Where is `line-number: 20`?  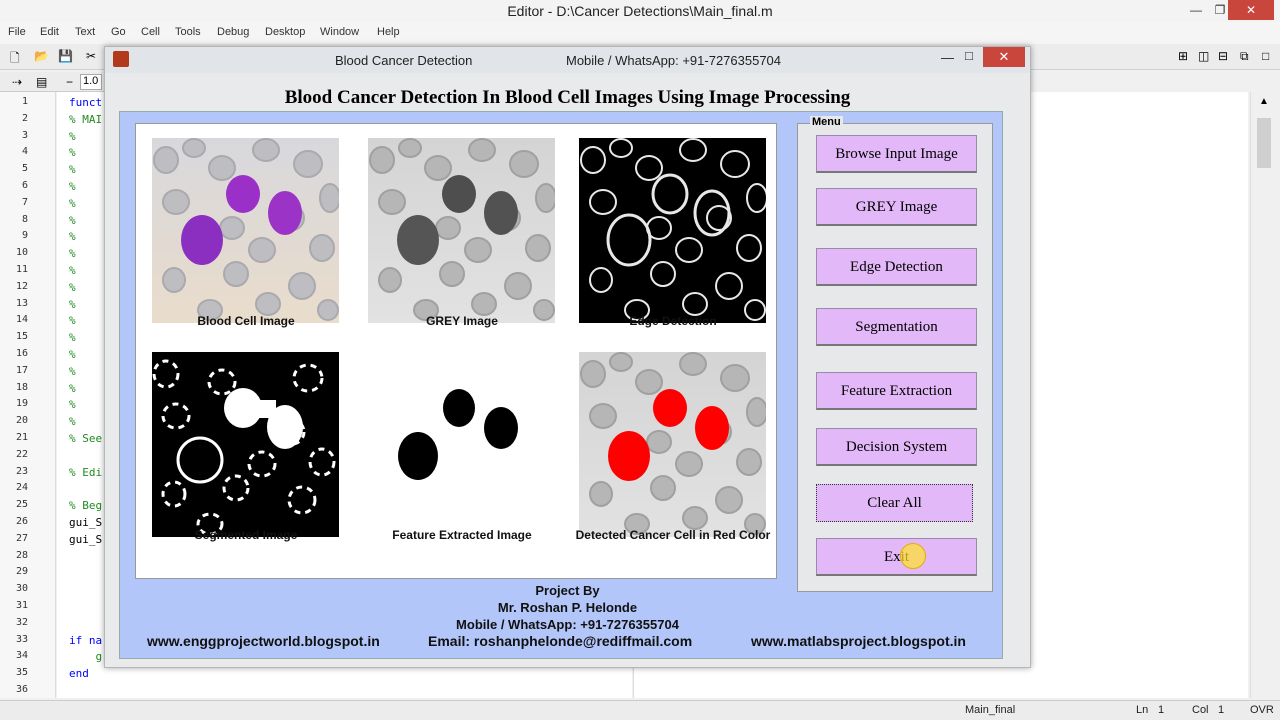
line-number: 20 is located at coordinates (21, 421).